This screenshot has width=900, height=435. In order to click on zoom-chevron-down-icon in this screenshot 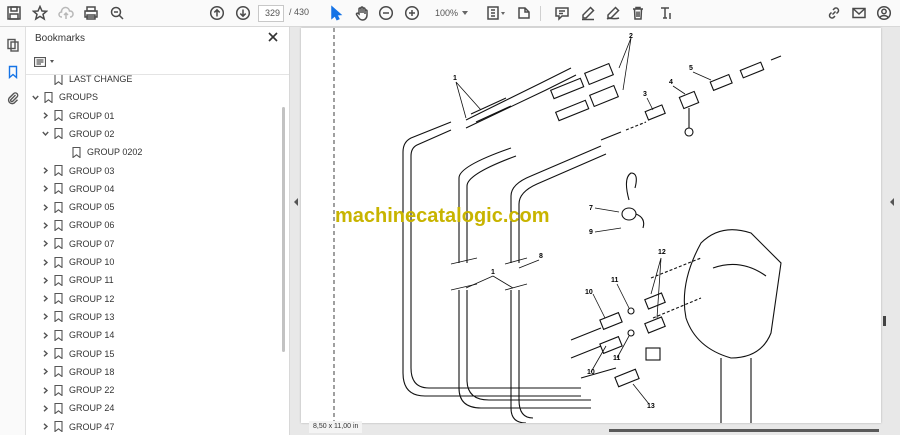, I will do `click(465, 13)`.